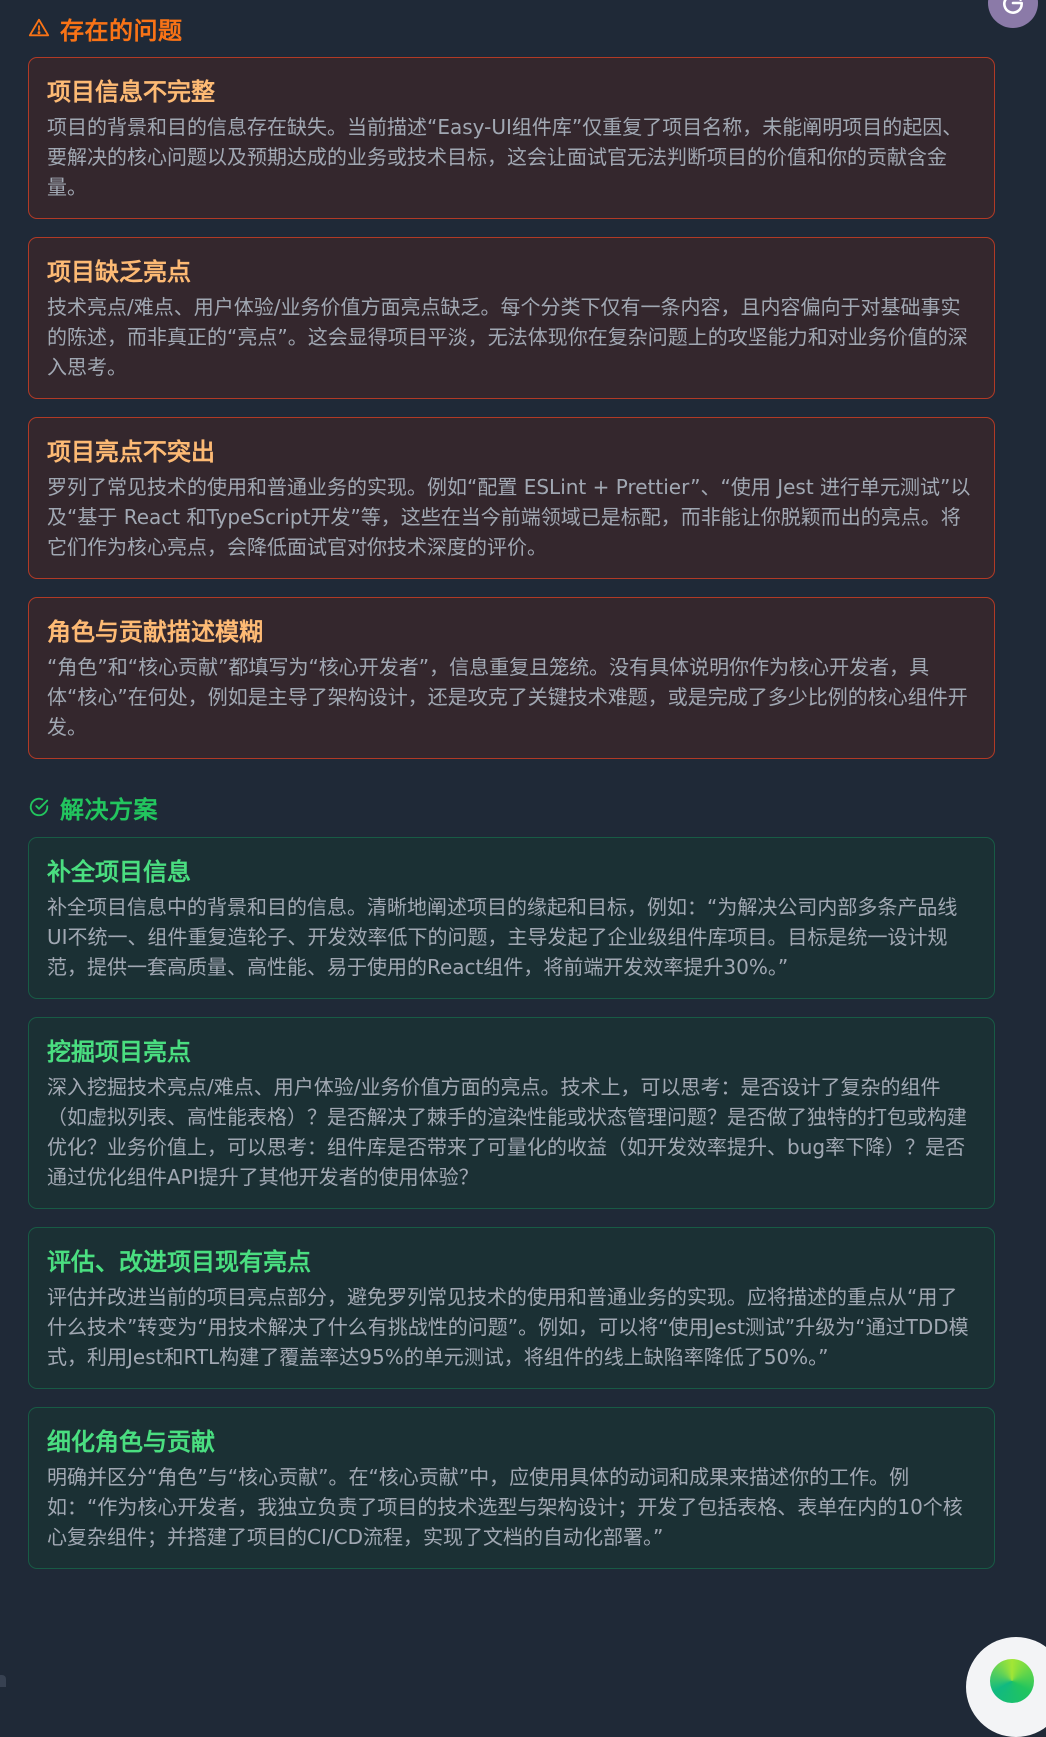 This screenshot has height=1737, width=1046. What do you see at coordinates (155, 632) in the screenshot?
I see `issue-title: 角色与贡献描述模糊` at bounding box center [155, 632].